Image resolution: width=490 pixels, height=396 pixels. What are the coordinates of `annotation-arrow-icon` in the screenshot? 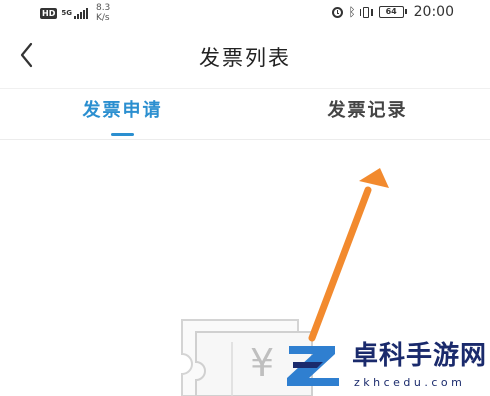 It's located at (348, 255).